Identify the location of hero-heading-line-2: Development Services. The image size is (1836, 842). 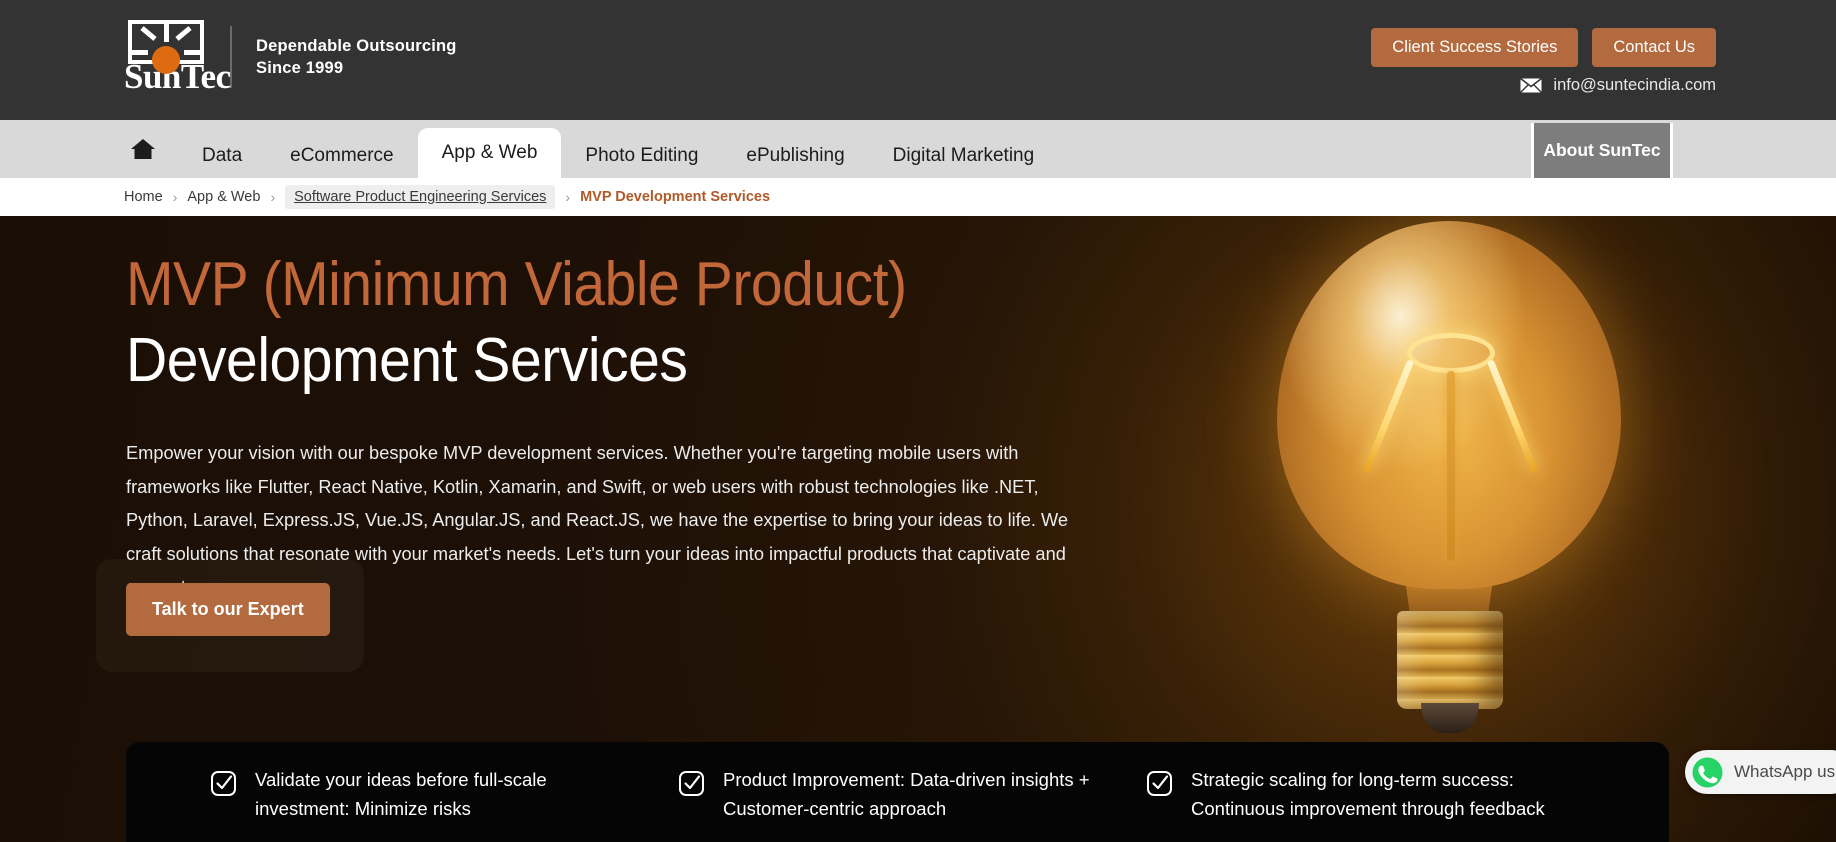
(407, 360).